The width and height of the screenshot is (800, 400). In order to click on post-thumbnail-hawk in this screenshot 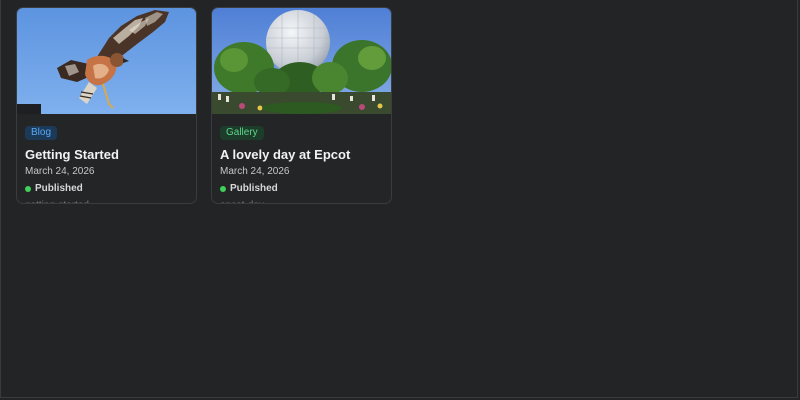, I will do `click(106, 61)`.